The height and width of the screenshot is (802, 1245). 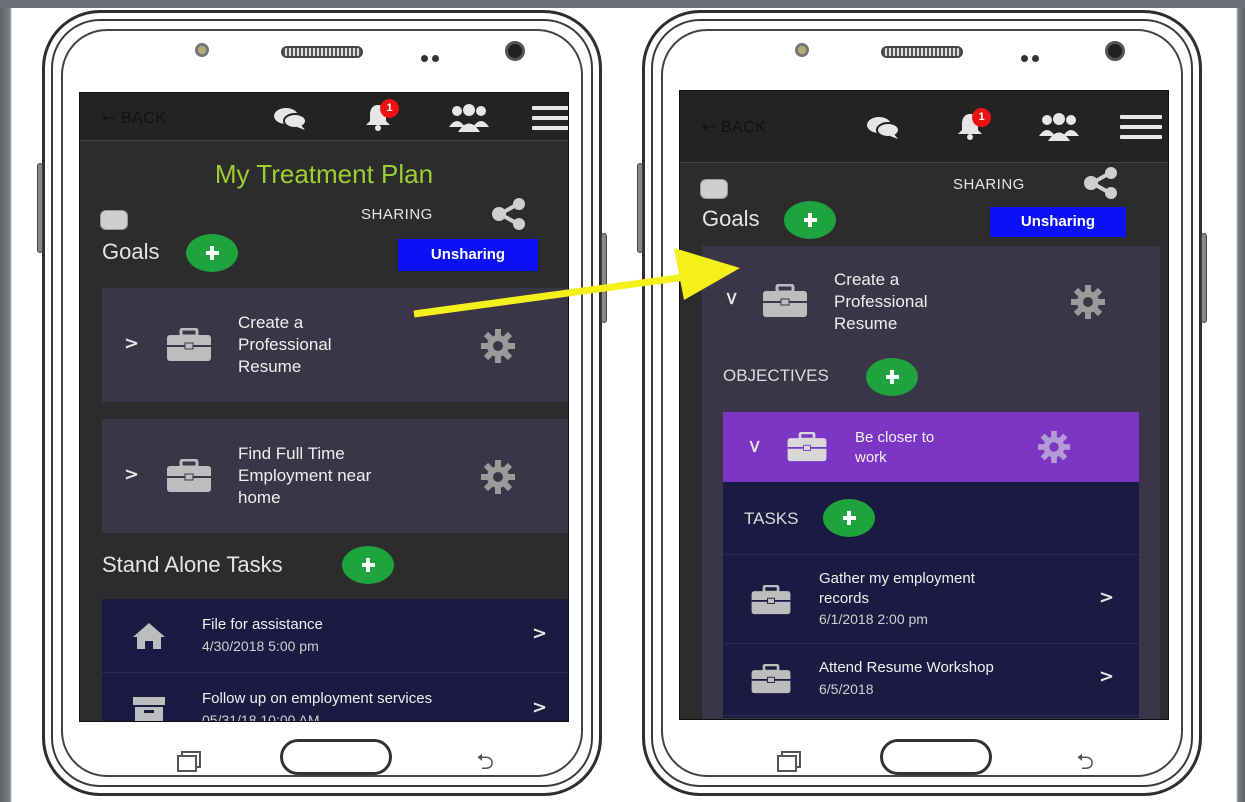 I want to click on home-icon, so click(x=149, y=636).